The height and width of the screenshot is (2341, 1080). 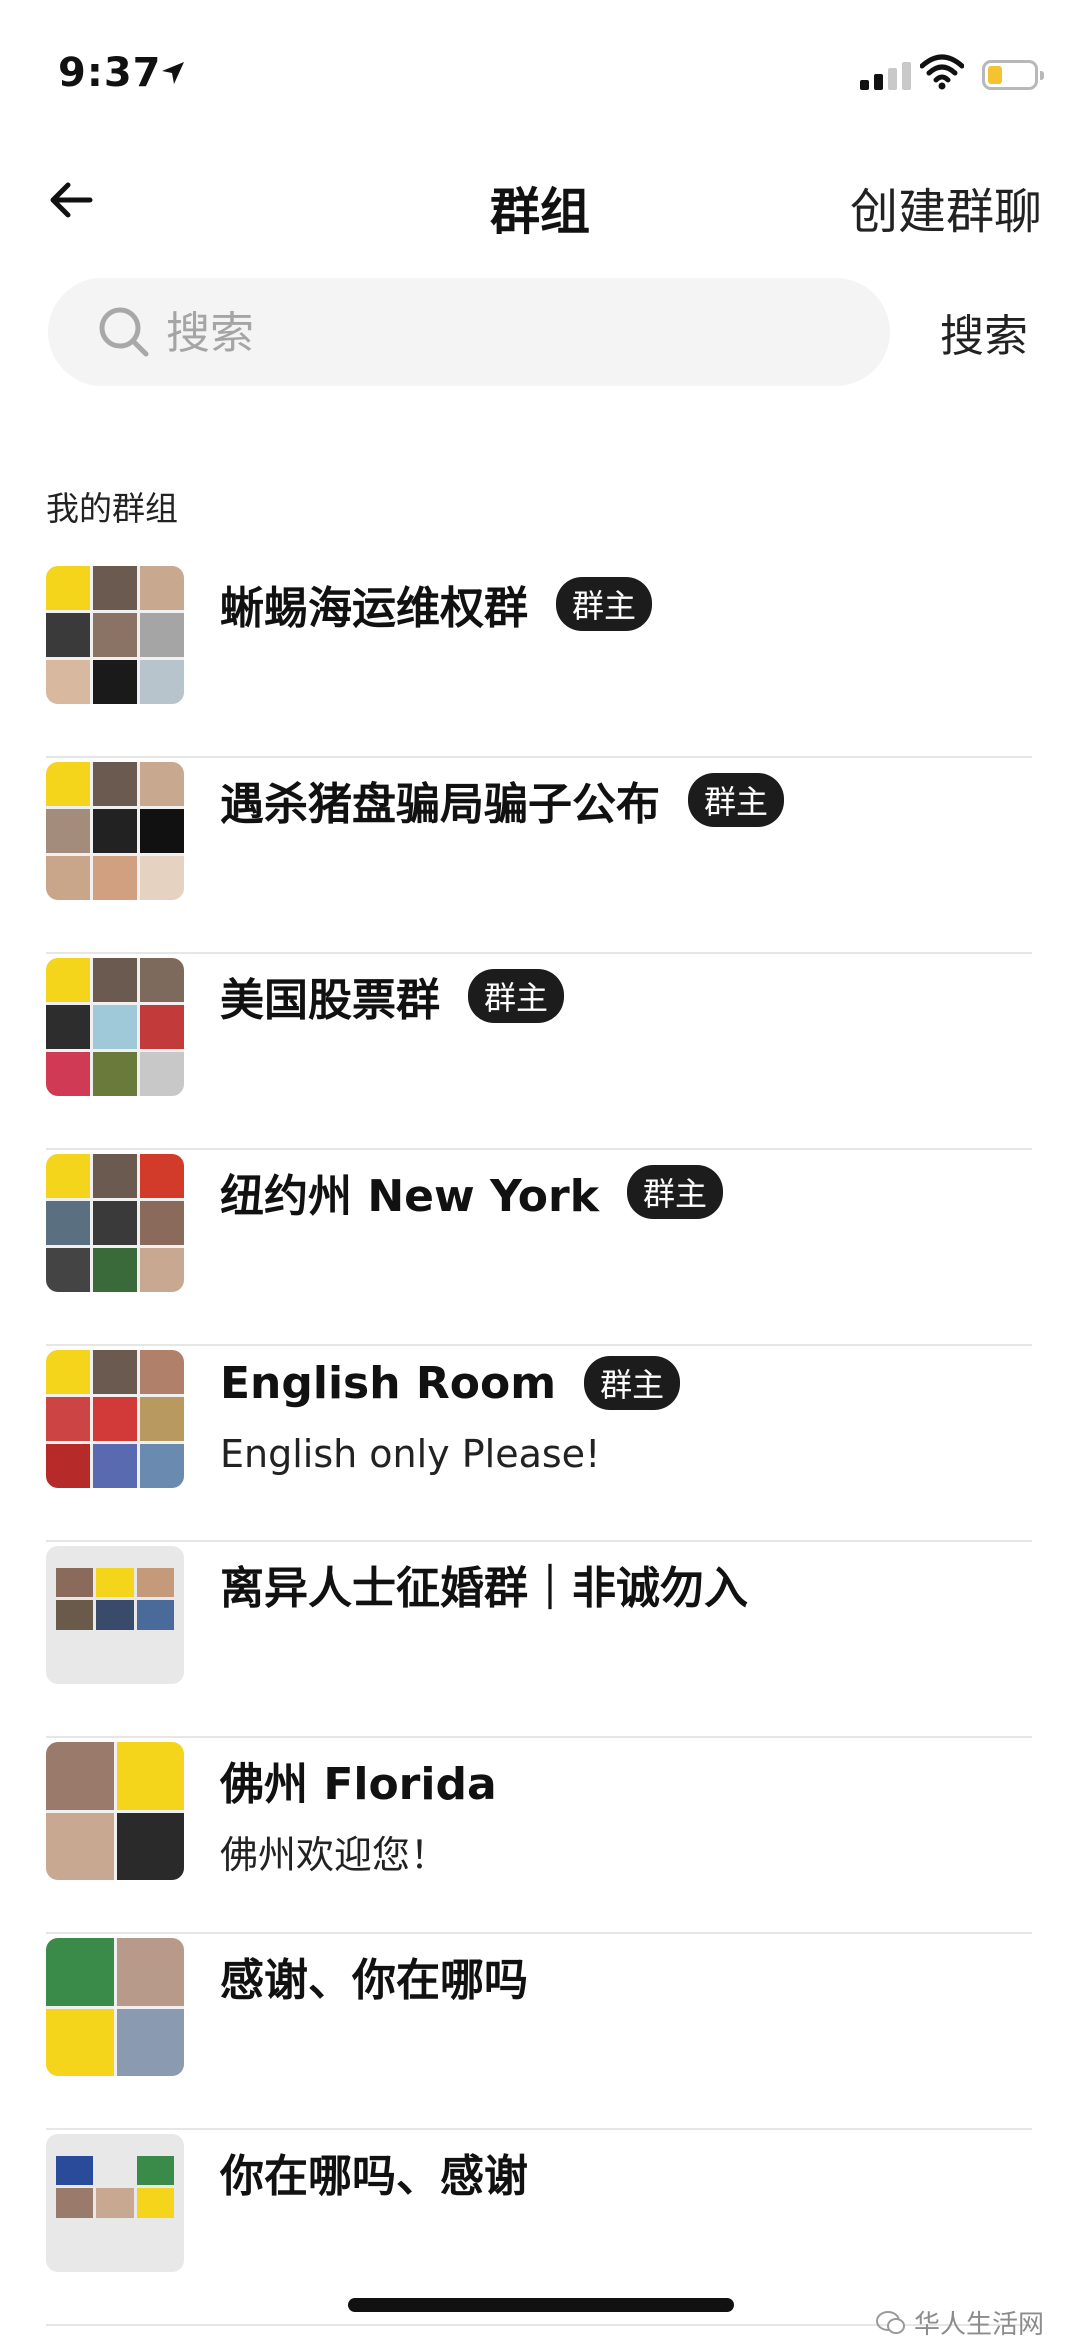 I want to click on group-row: 蜥蜴海运维权群 群主, so click(x=539, y=660).